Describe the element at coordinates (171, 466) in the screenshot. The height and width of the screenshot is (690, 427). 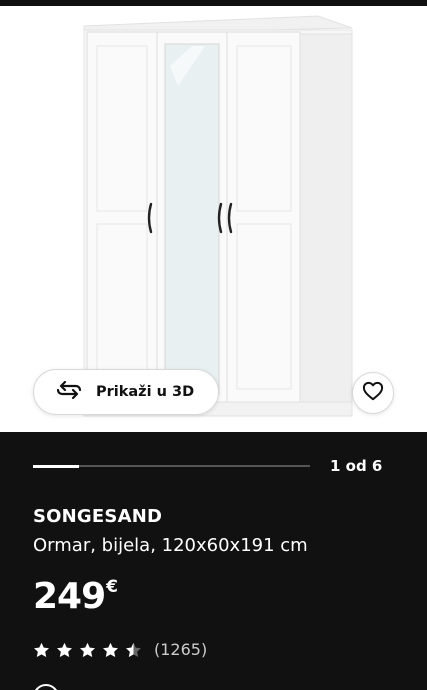
I see `carousel-progress` at that location.